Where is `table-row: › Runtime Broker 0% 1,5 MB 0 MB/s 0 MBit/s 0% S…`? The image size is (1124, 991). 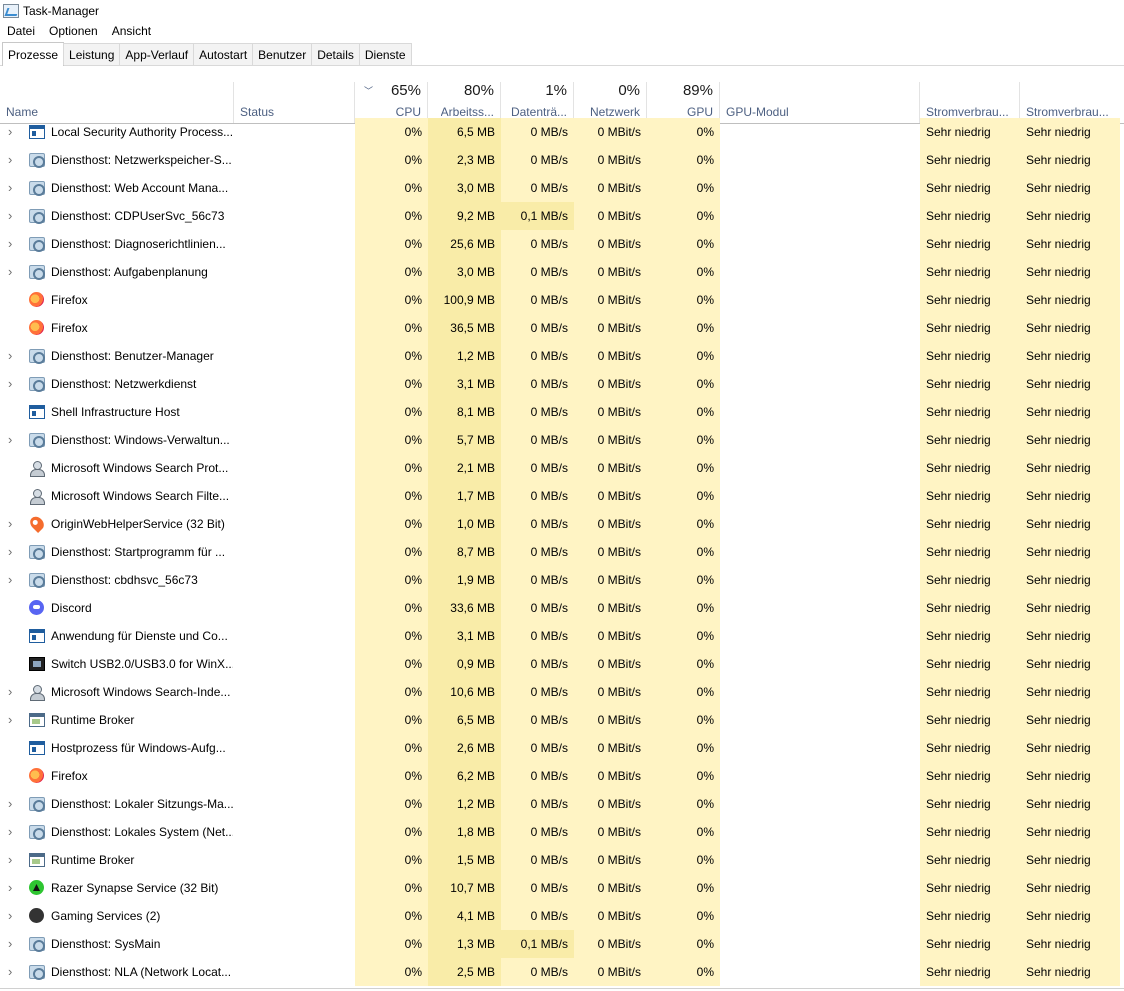 table-row: › Runtime Broker 0% 1,5 MB 0 MB/s 0 MBit/s 0% S… is located at coordinates (562, 860).